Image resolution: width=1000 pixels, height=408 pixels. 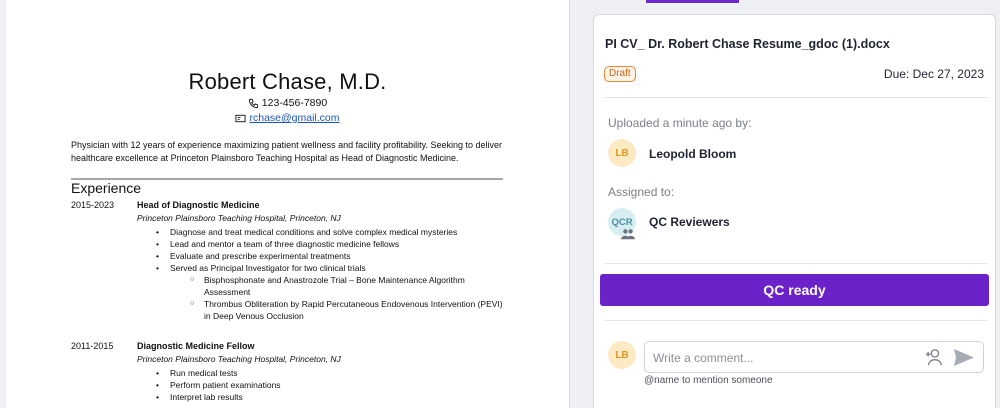 What do you see at coordinates (620, 74) in the screenshot?
I see `status-badge: Draft` at bounding box center [620, 74].